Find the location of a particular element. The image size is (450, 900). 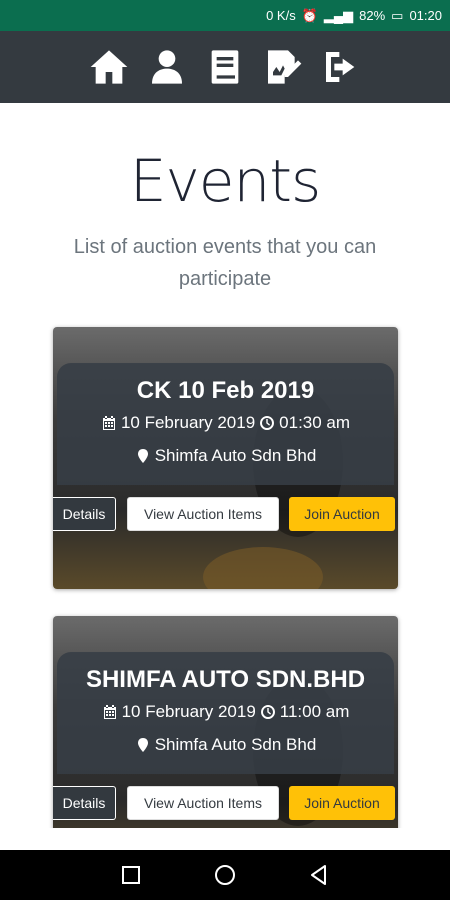

user-icon is located at coordinates (167, 67).